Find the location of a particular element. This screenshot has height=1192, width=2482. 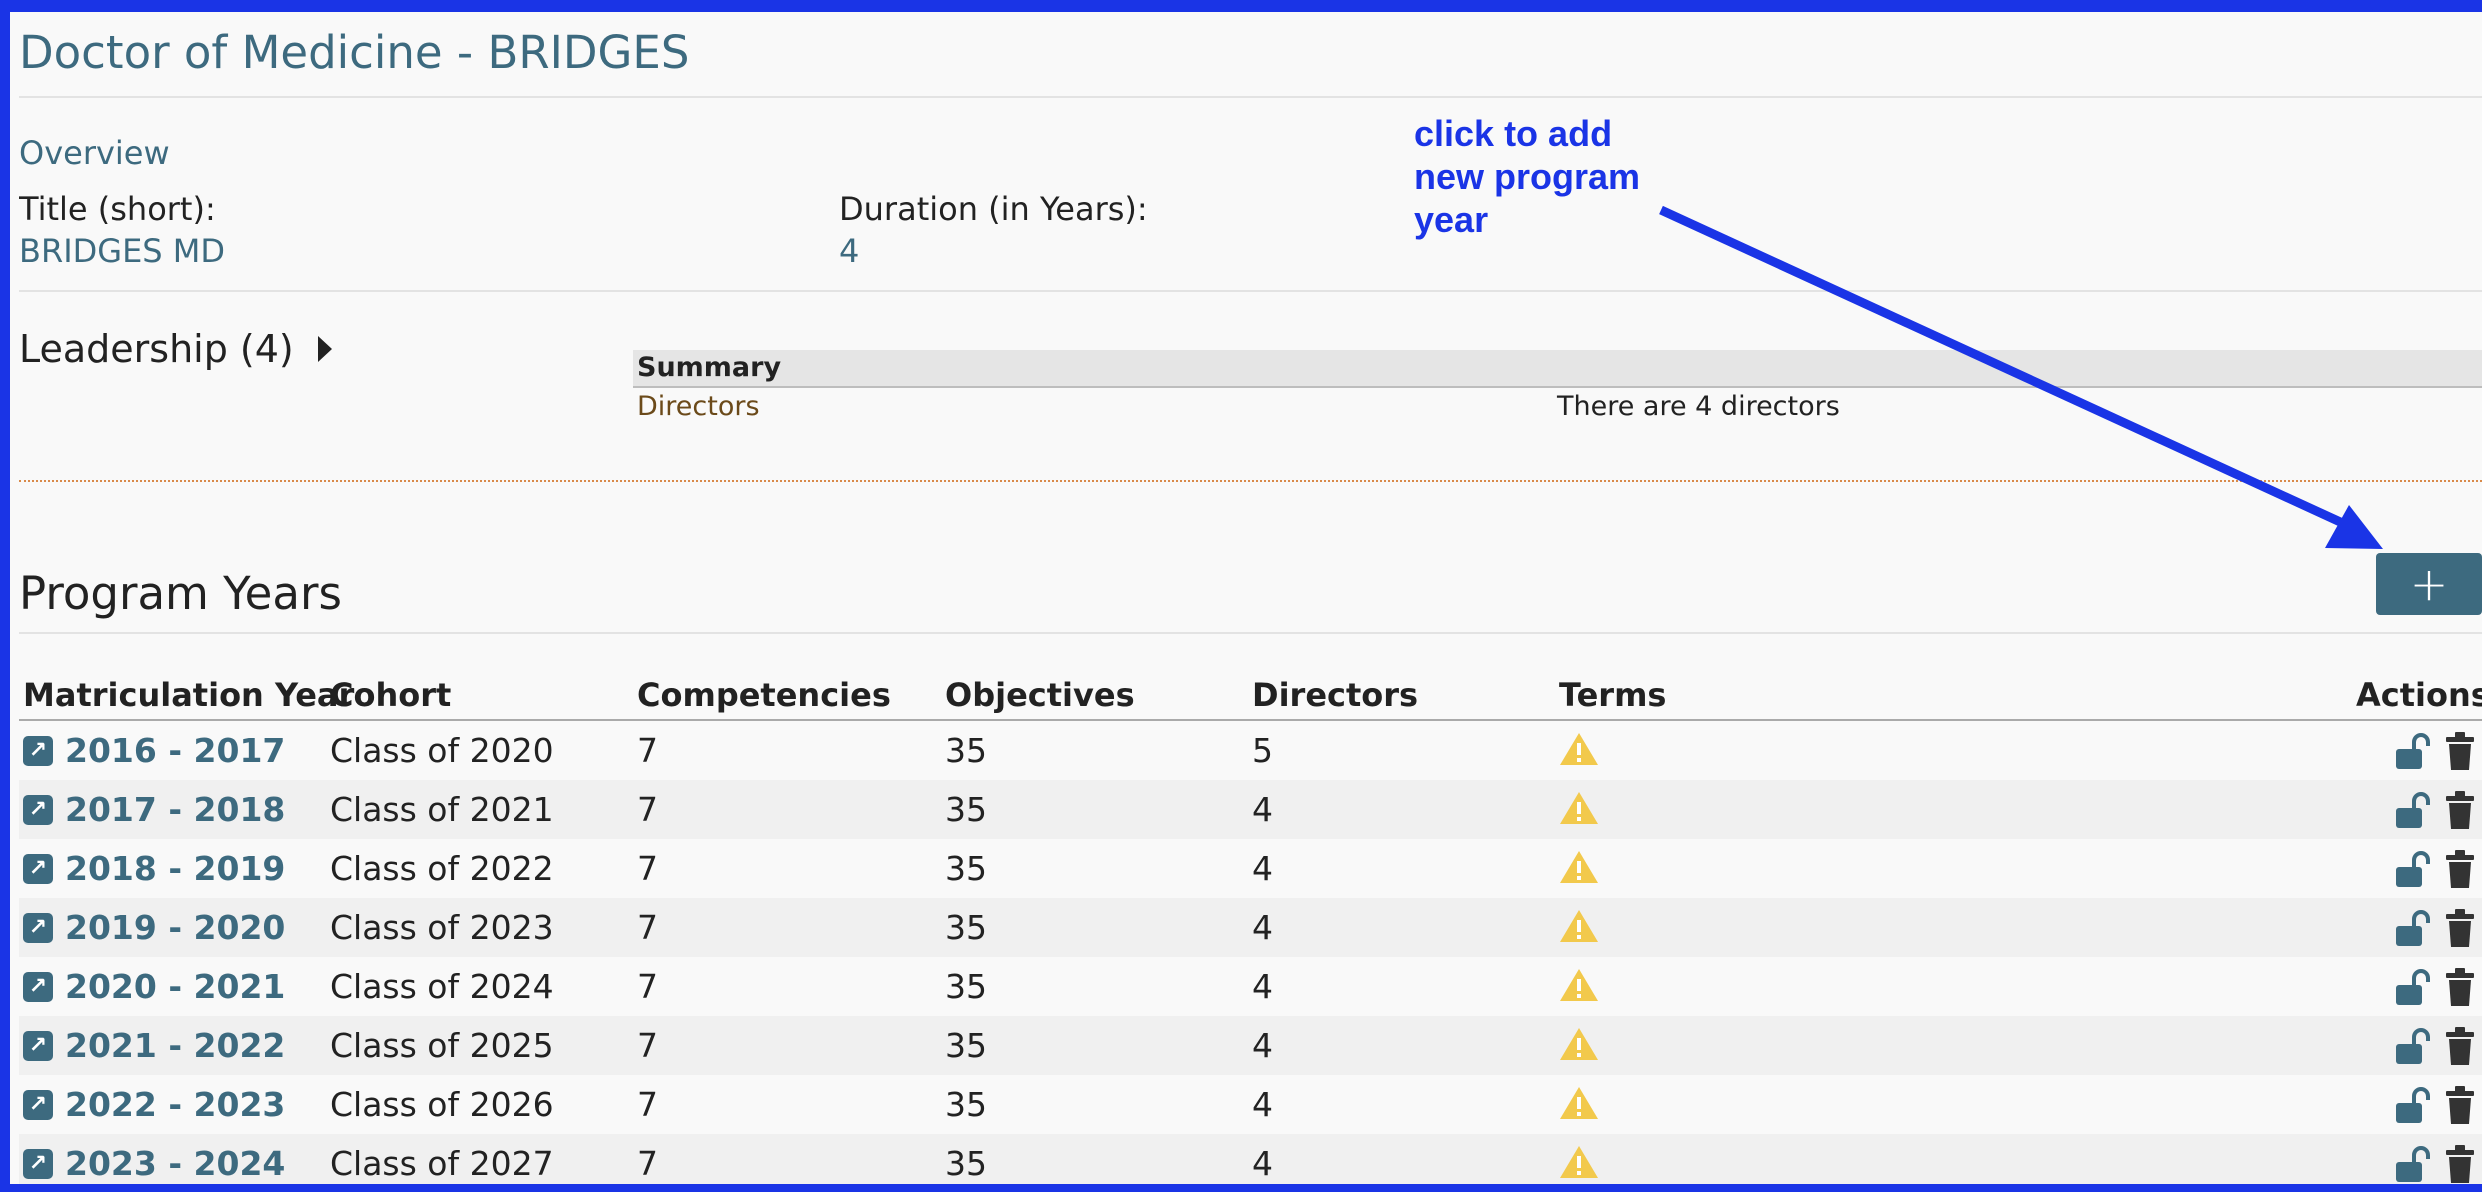

year-link: ↗ 2018 - 2019 is located at coordinates (154, 868).